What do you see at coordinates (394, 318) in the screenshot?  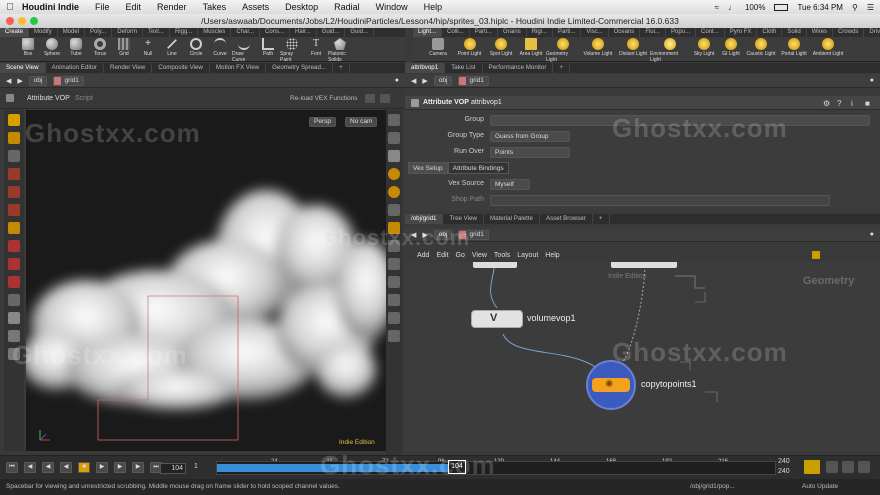 I see `uv-display-icon` at bounding box center [394, 318].